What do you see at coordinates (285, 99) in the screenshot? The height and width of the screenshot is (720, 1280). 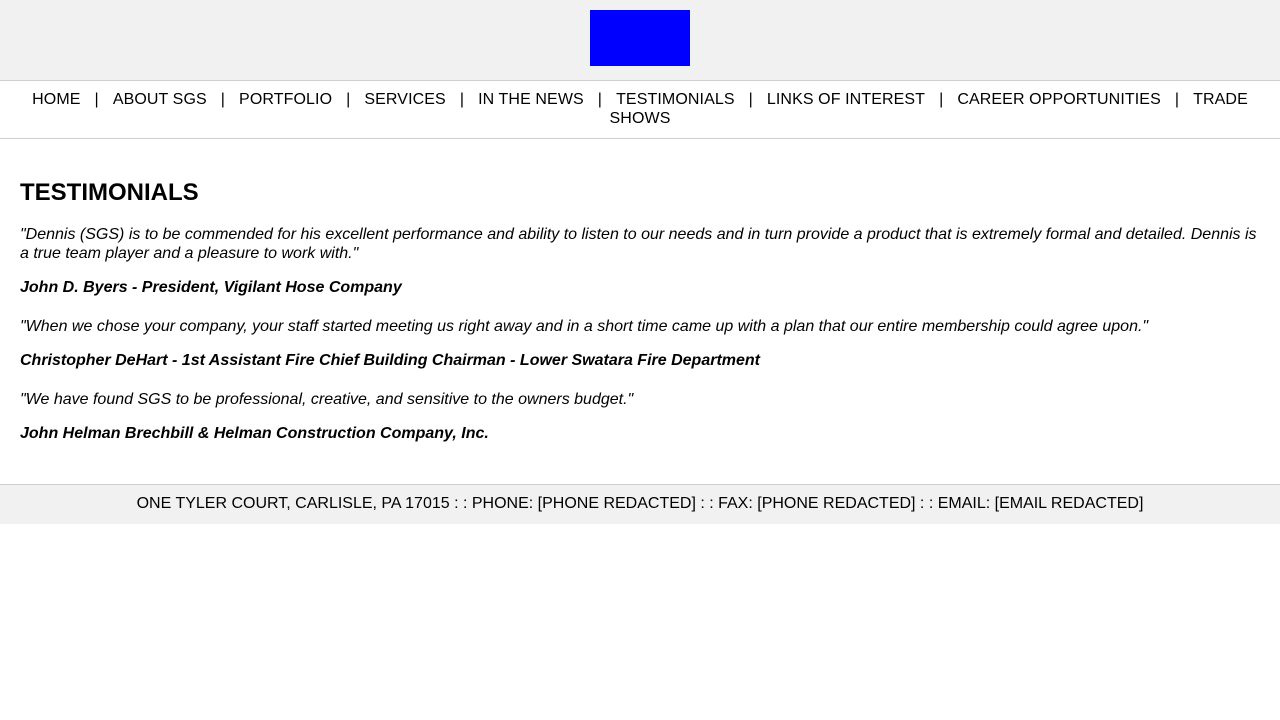 I see `nav-item-portfolio: PORTFOLIO` at bounding box center [285, 99].